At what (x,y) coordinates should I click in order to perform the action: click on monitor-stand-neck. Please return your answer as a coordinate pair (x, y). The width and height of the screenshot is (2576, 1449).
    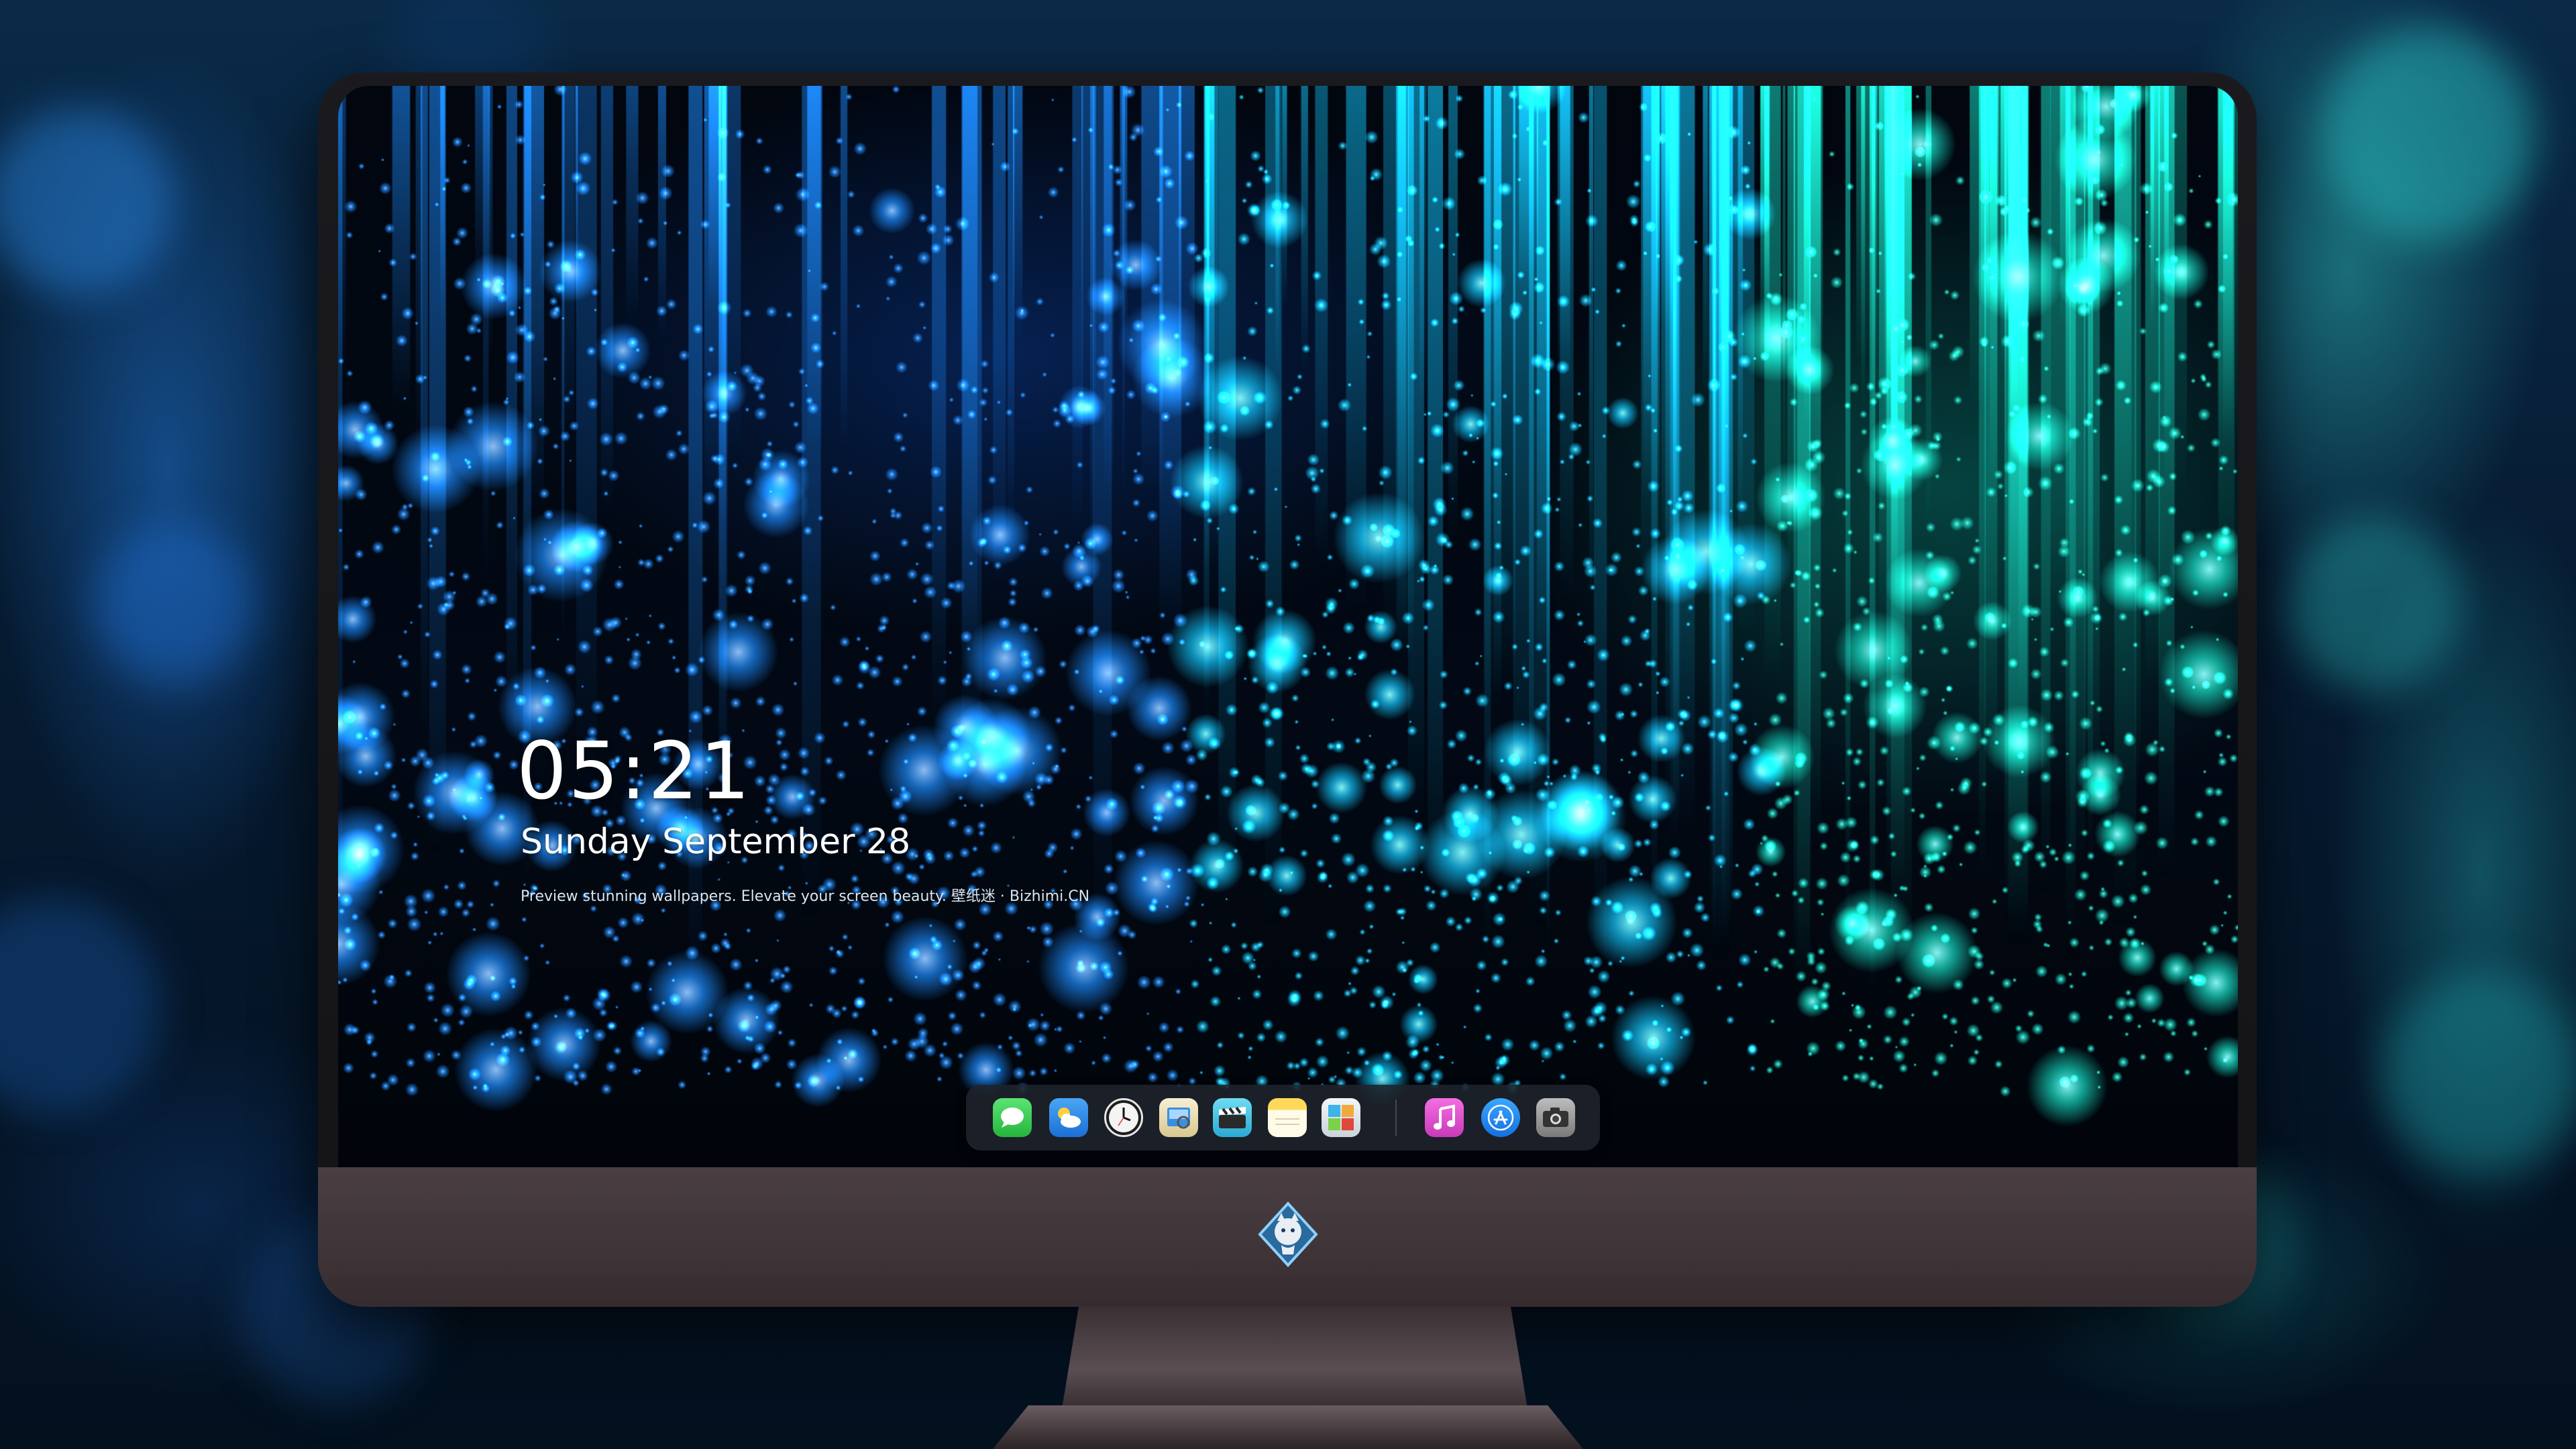
    Looking at the image, I should click on (1294, 1364).